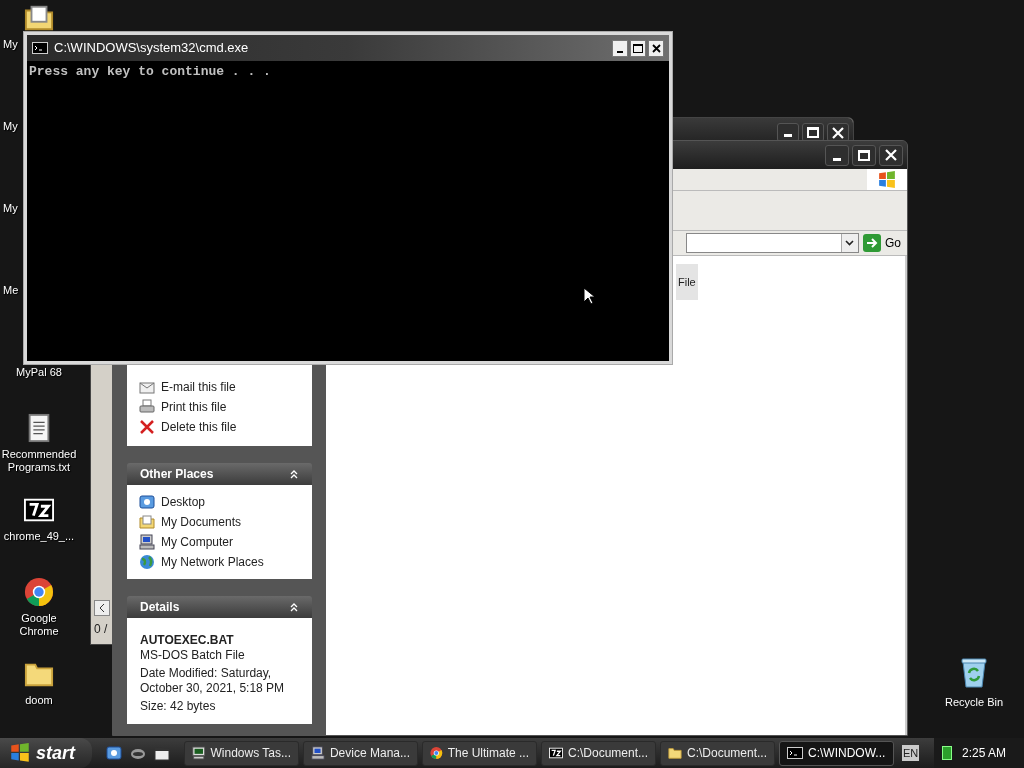  What do you see at coordinates (872, 243) in the screenshot?
I see `arrow-right-icon` at bounding box center [872, 243].